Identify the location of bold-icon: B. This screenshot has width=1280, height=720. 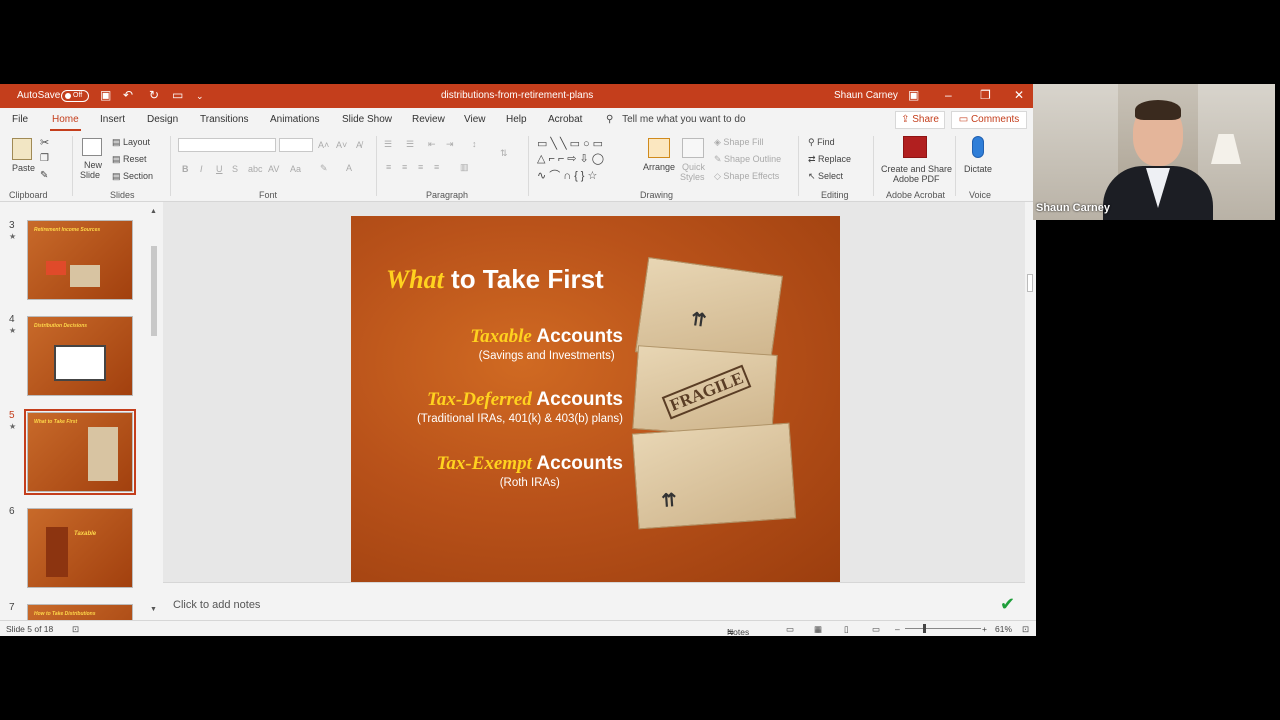
(185, 169).